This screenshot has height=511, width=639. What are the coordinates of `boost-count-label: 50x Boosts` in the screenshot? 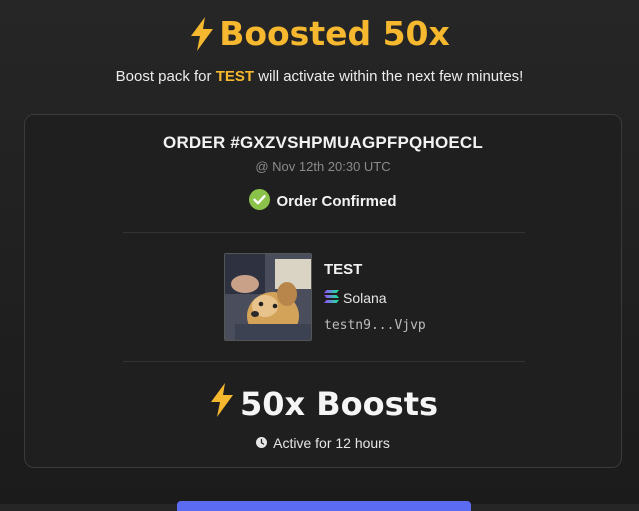 It's located at (339, 404).